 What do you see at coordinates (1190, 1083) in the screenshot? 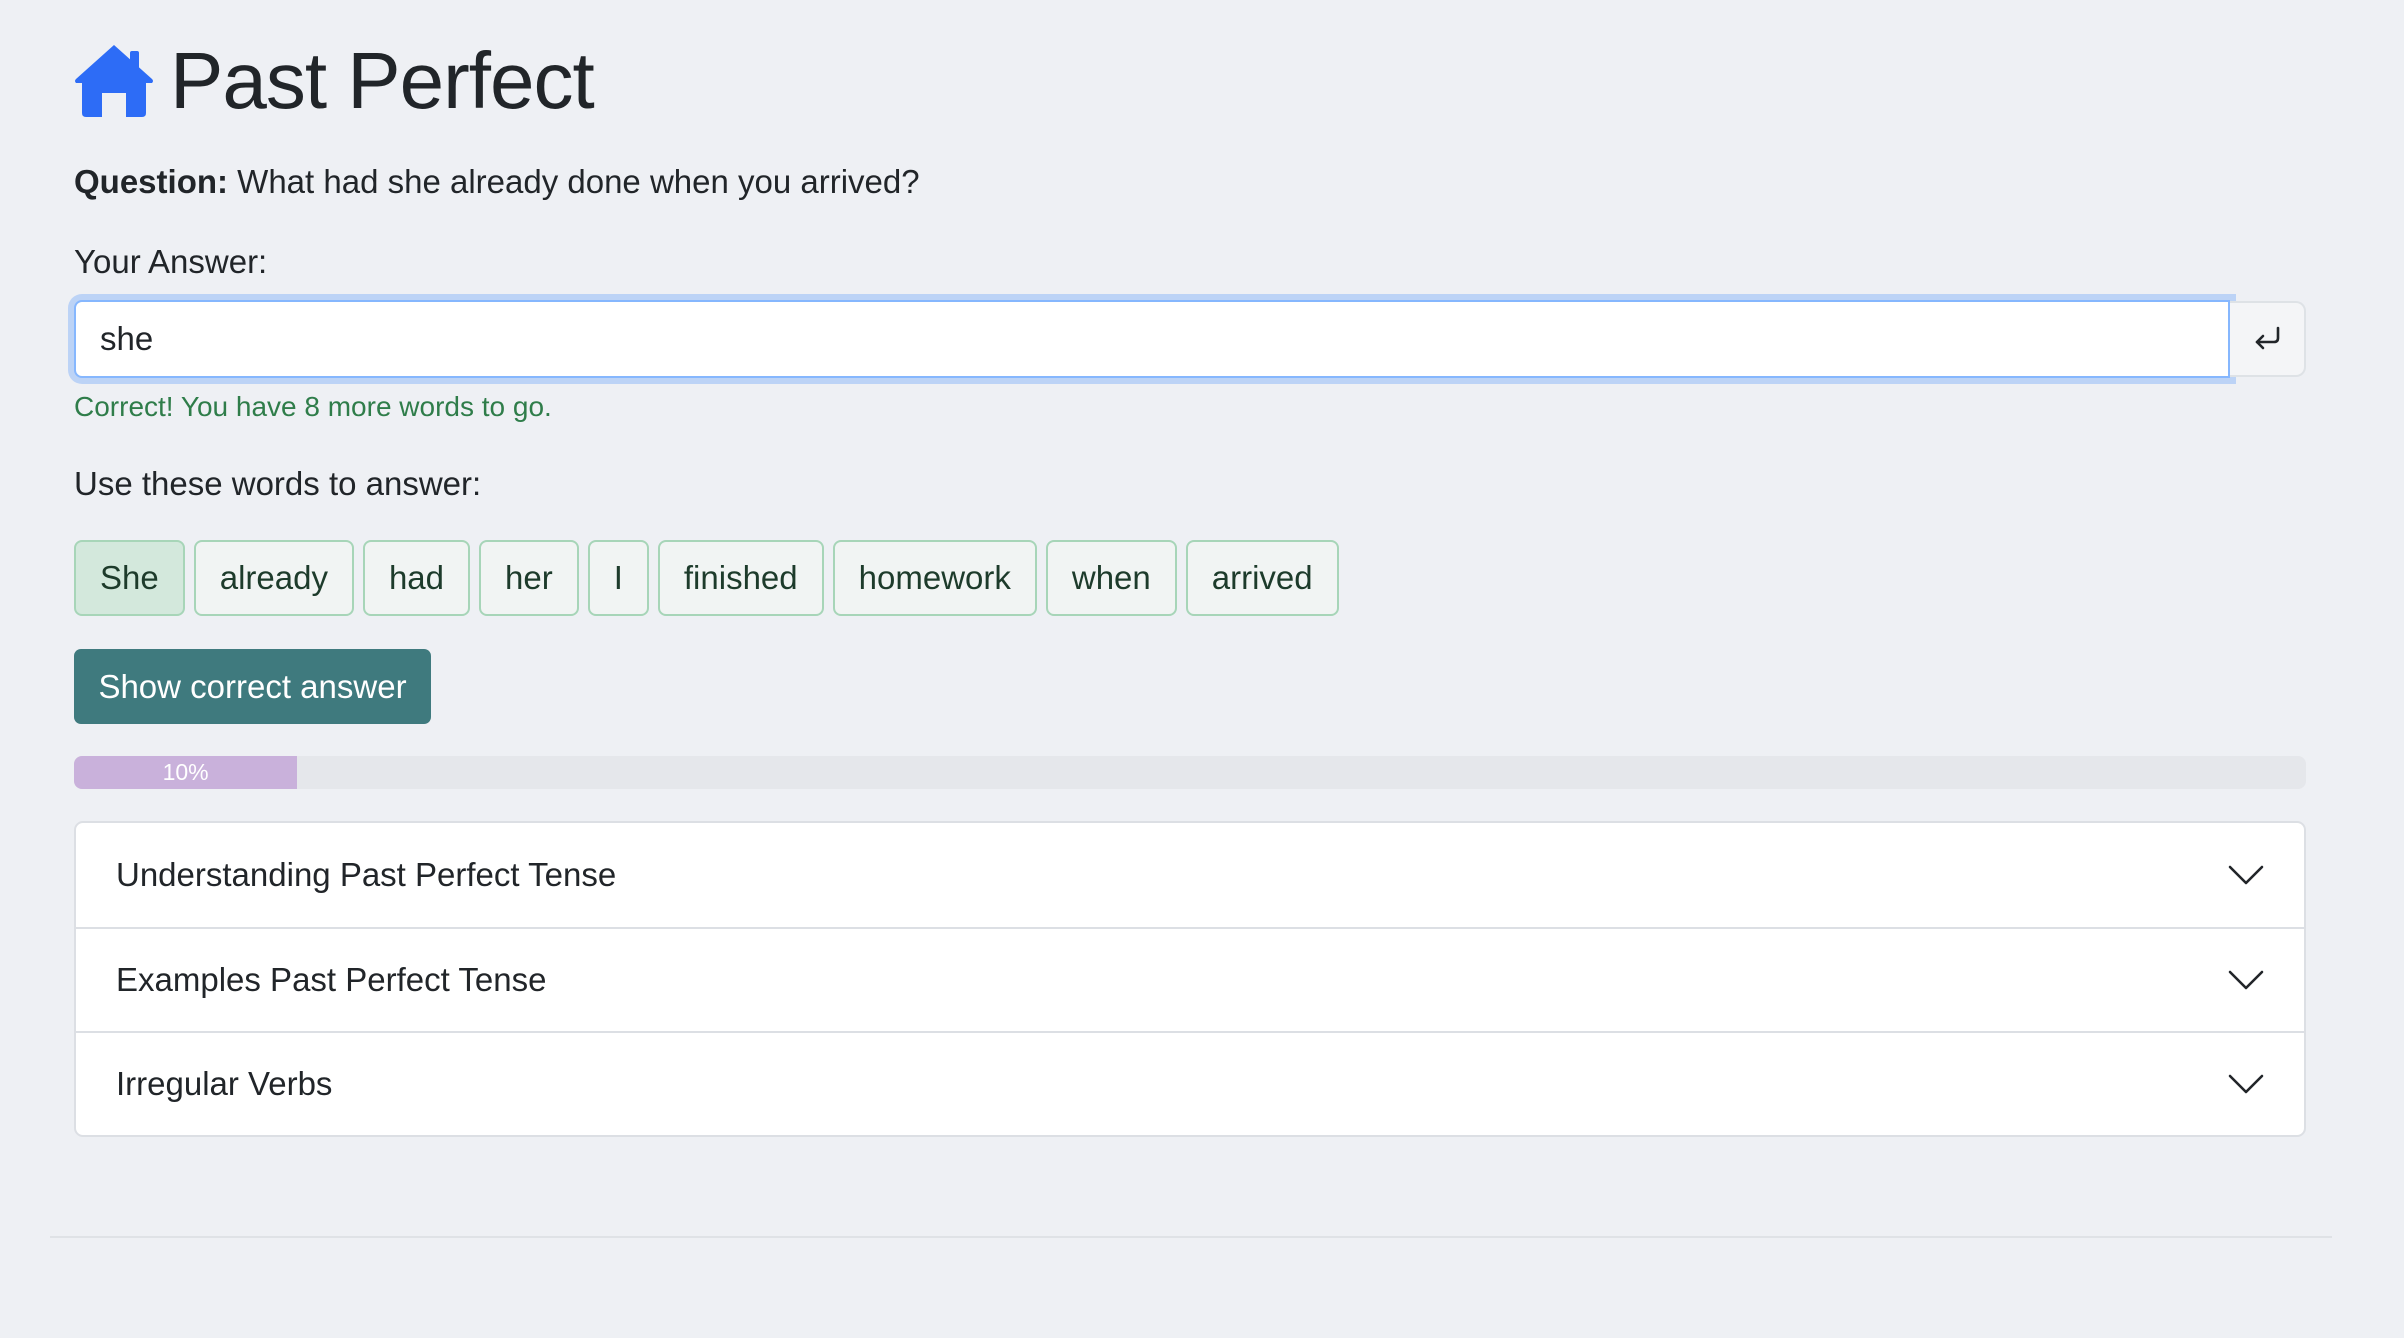
I see `accordion-item-irregular-verbs: Irregular Verbs` at bounding box center [1190, 1083].